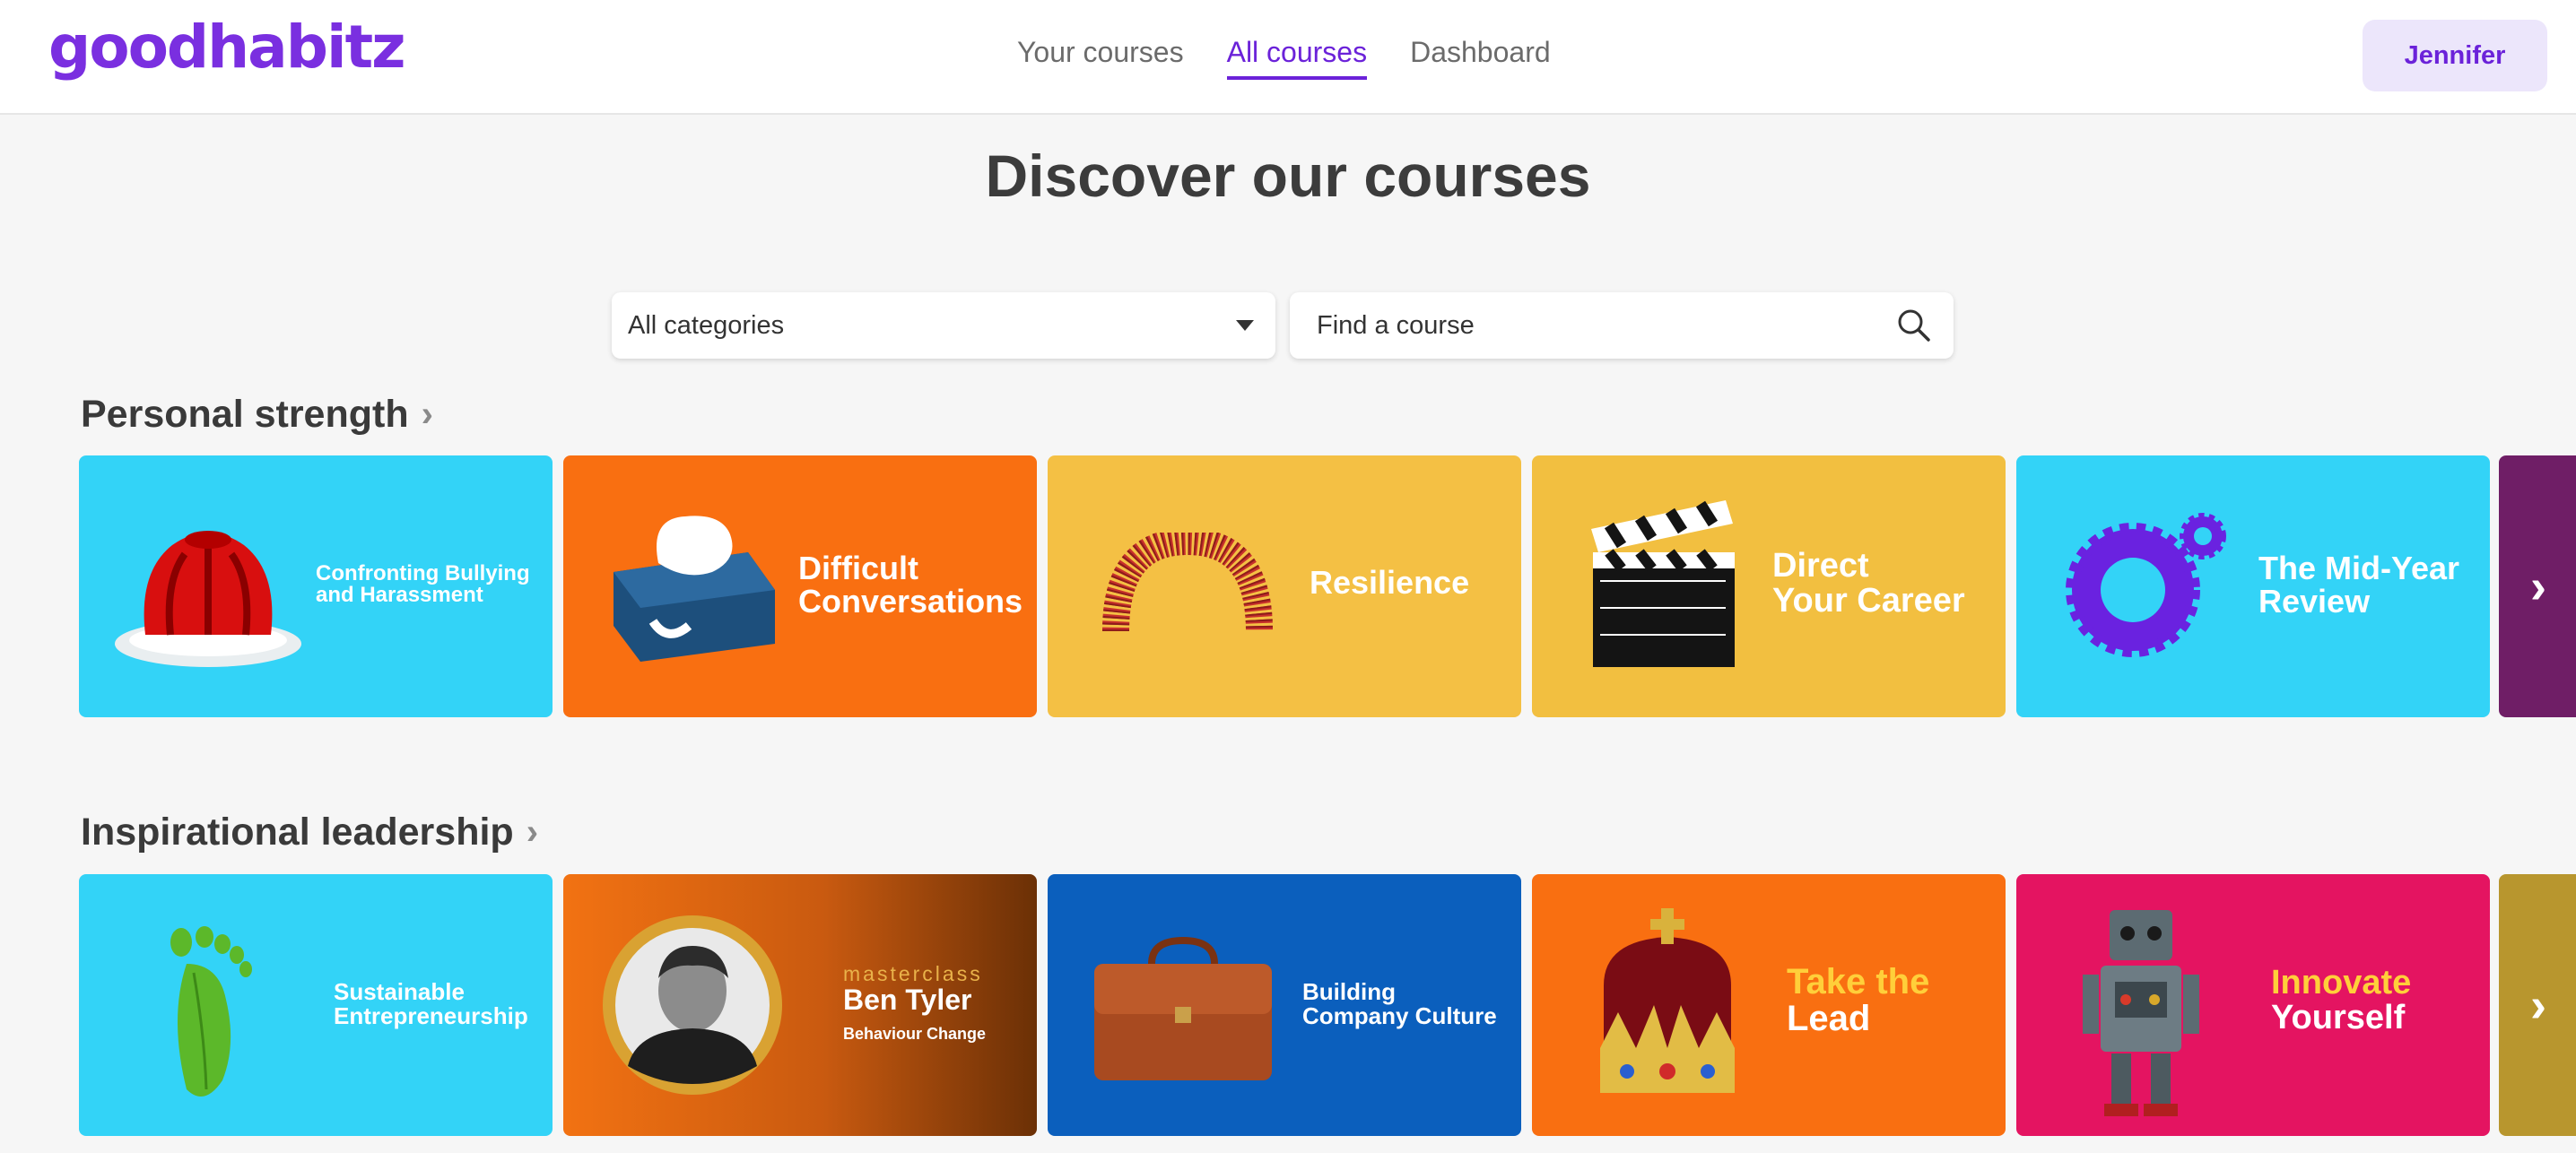 The width and height of the screenshot is (2576, 1153). Describe the element at coordinates (800, 1005) in the screenshot. I see `course-card: masterclass Ben Tyler Behaviour Change` at that location.